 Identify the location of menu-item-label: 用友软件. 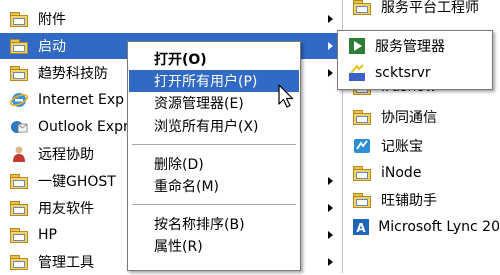
(66, 209).